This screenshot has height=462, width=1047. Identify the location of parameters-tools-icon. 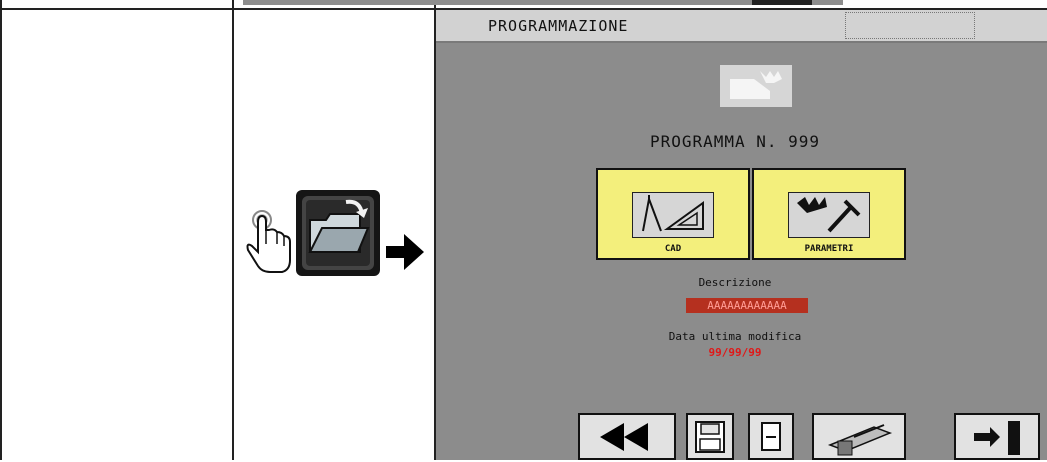
(829, 215).